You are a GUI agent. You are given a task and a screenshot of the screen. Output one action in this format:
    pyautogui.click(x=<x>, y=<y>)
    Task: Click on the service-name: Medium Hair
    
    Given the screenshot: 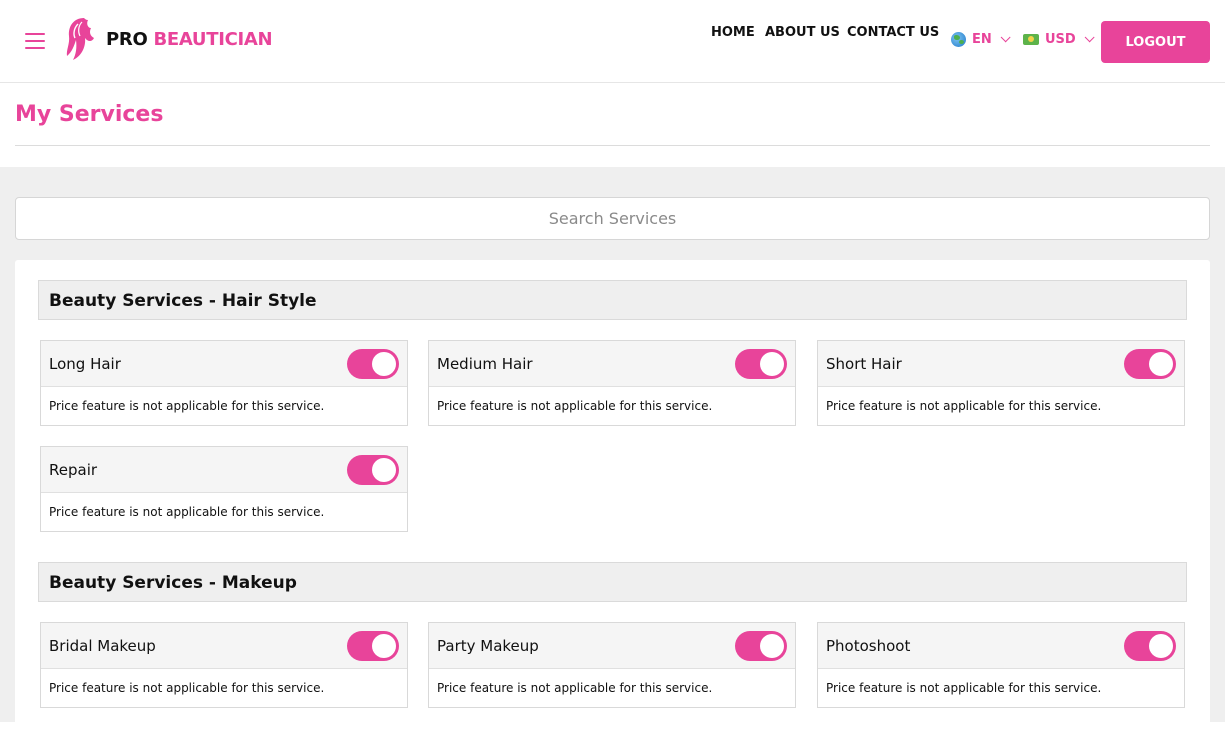 What is the action you would take?
    pyautogui.click(x=485, y=364)
    